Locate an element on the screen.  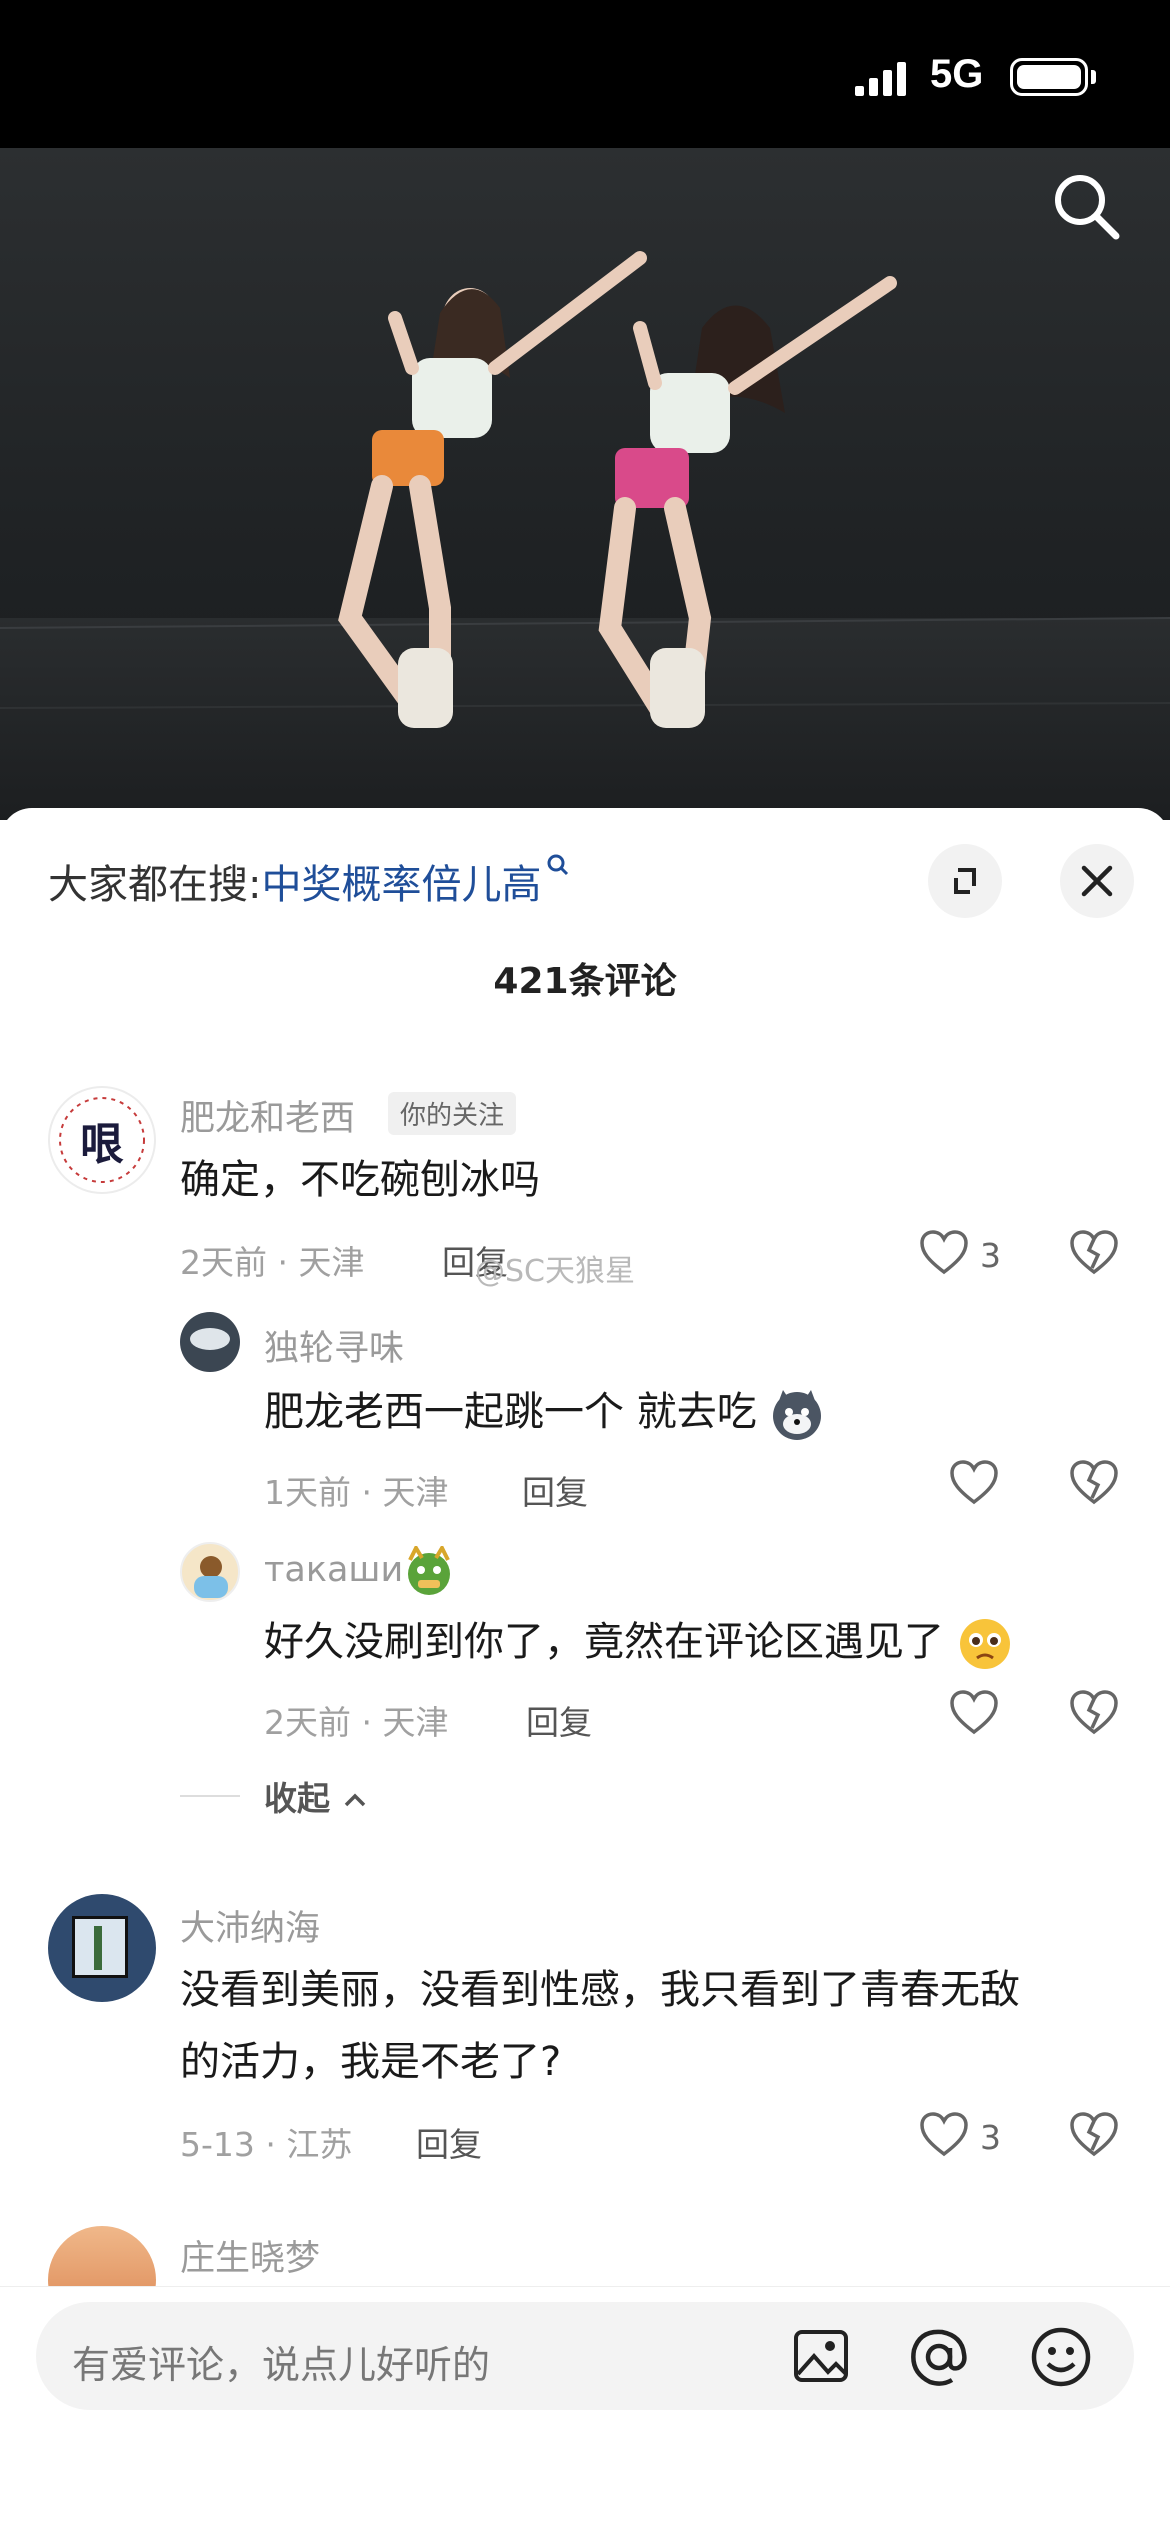
mention-icon is located at coordinates (939, 2357).